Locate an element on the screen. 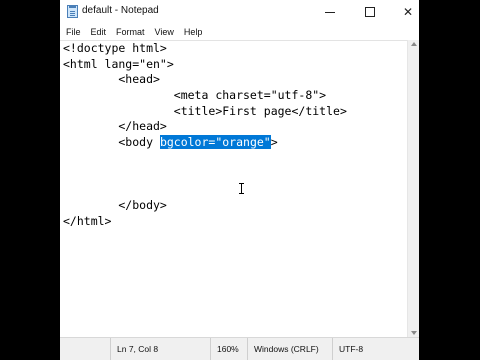  menu-format: Format is located at coordinates (130, 32).